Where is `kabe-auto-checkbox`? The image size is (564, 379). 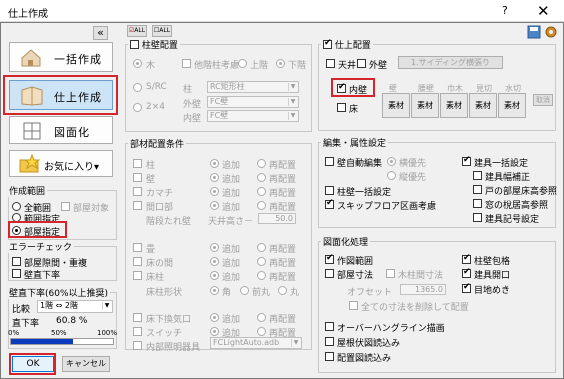
kabe-auto-checkbox is located at coordinates (329, 161).